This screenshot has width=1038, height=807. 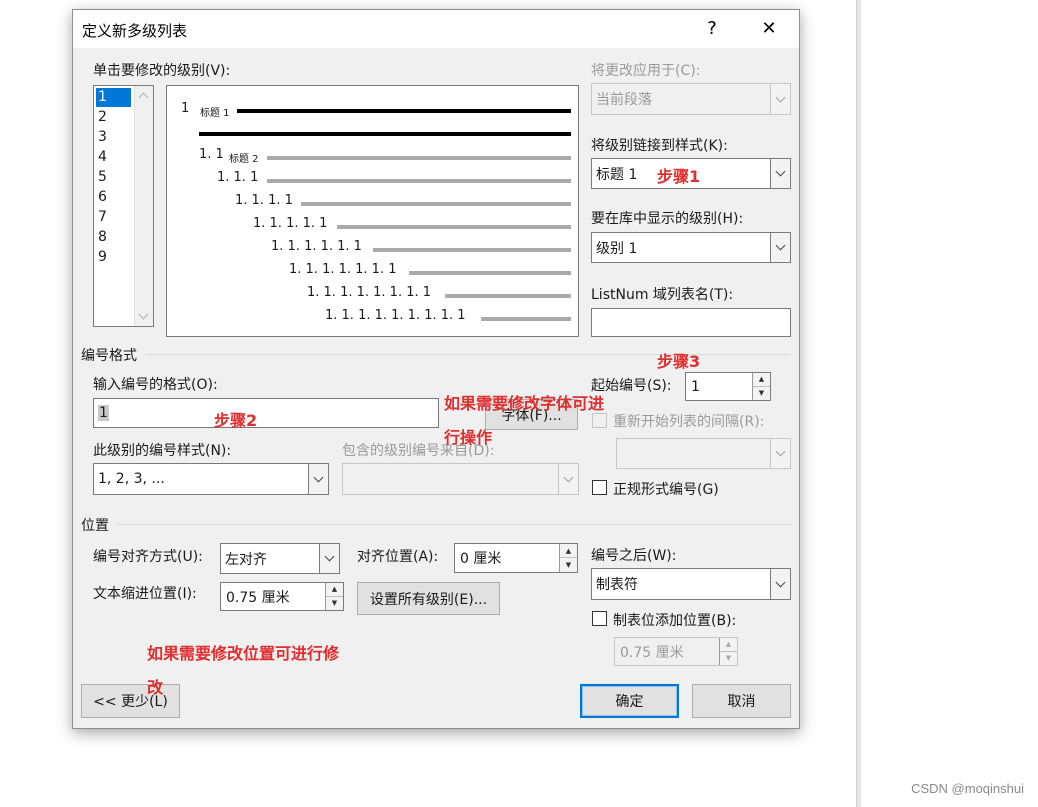 I want to click on follow-number-label: 编号之后(W):, so click(x=634, y=556).